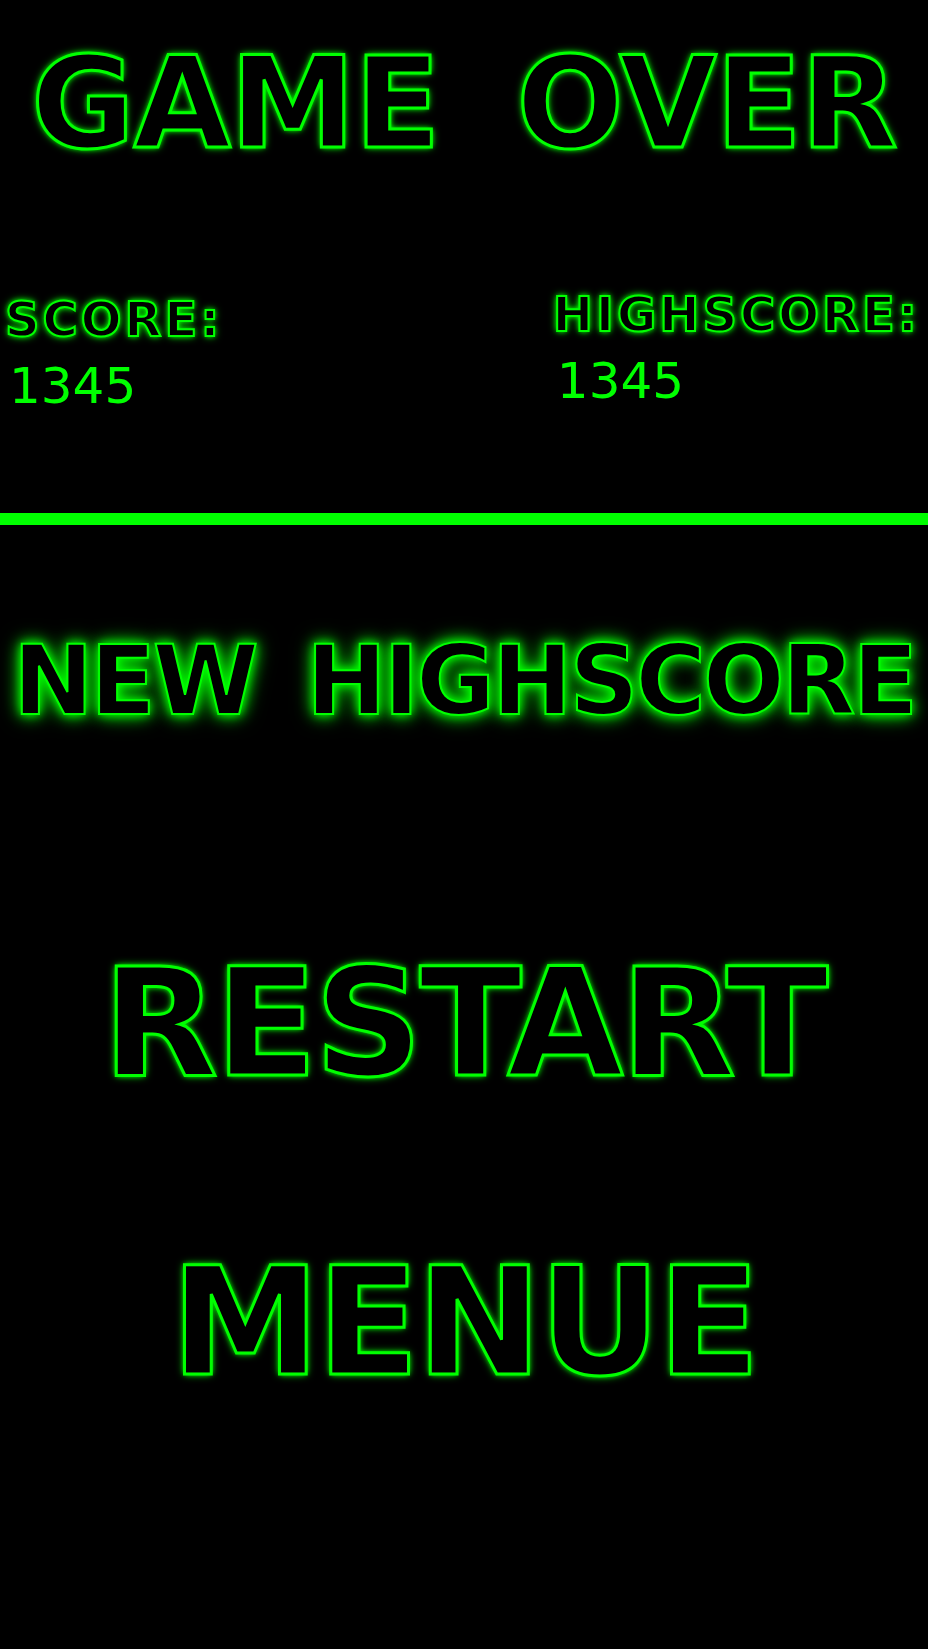 Image resolution: width=928 pixels, height=1649 pixels. I want to click on restart-button: RESTART, so click(464, 1023).